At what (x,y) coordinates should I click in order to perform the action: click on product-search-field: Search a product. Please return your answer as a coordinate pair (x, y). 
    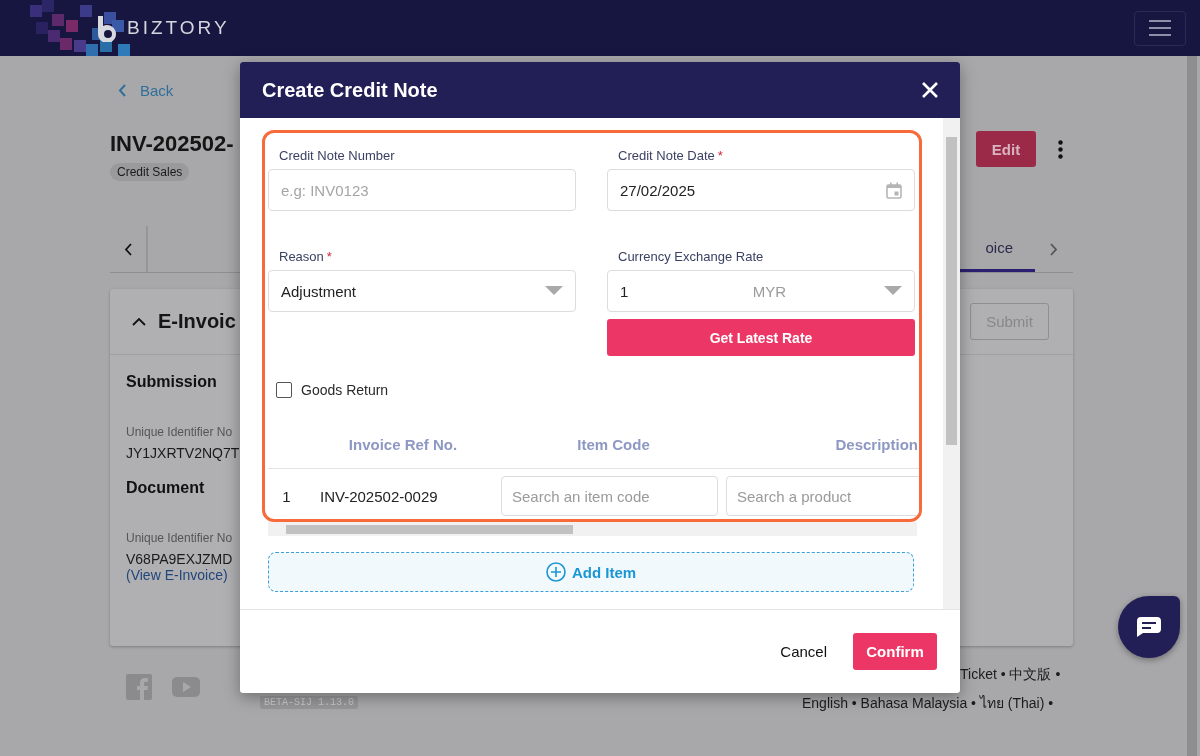
    Looking at the image, I should click on (822, 496).